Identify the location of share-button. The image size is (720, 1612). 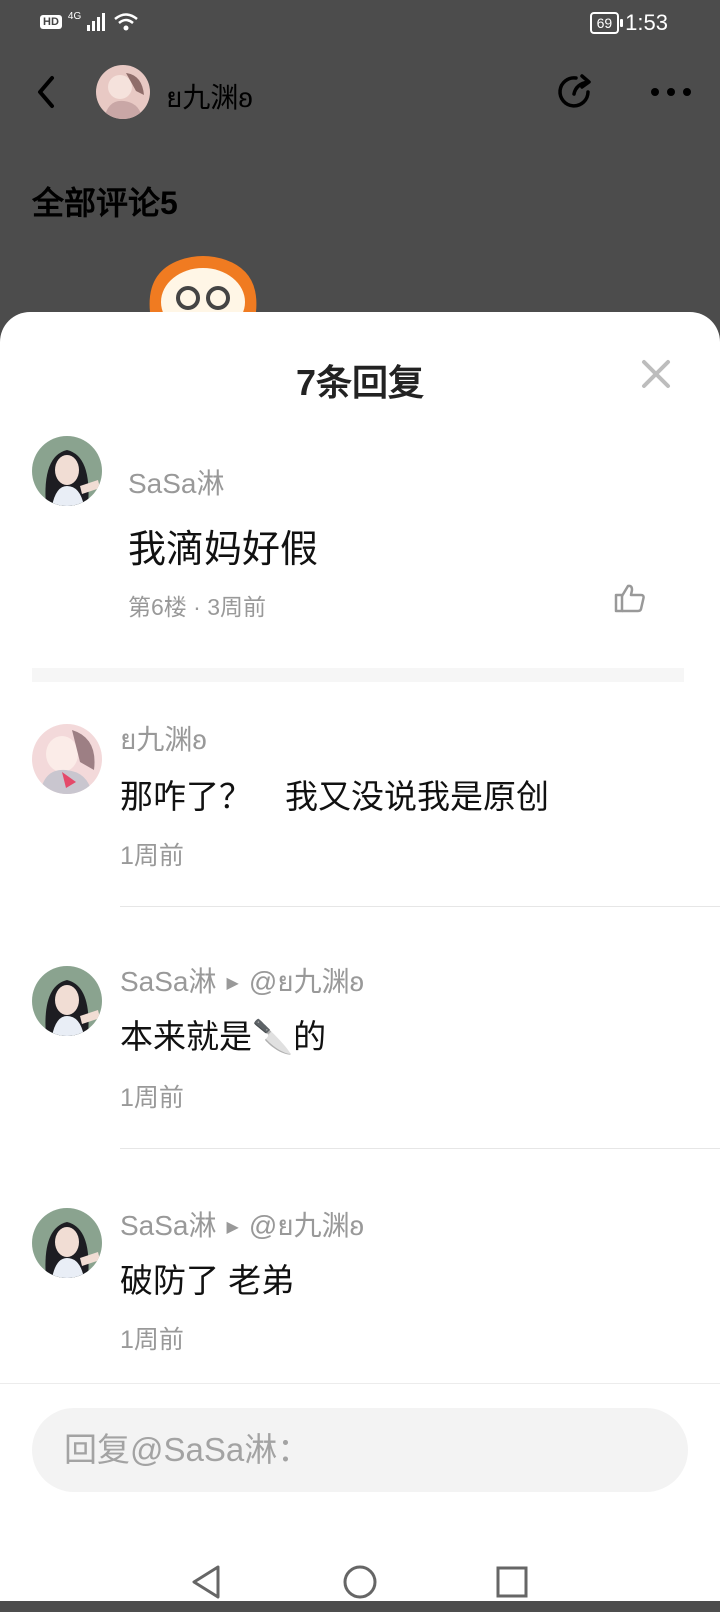
(574, 92).